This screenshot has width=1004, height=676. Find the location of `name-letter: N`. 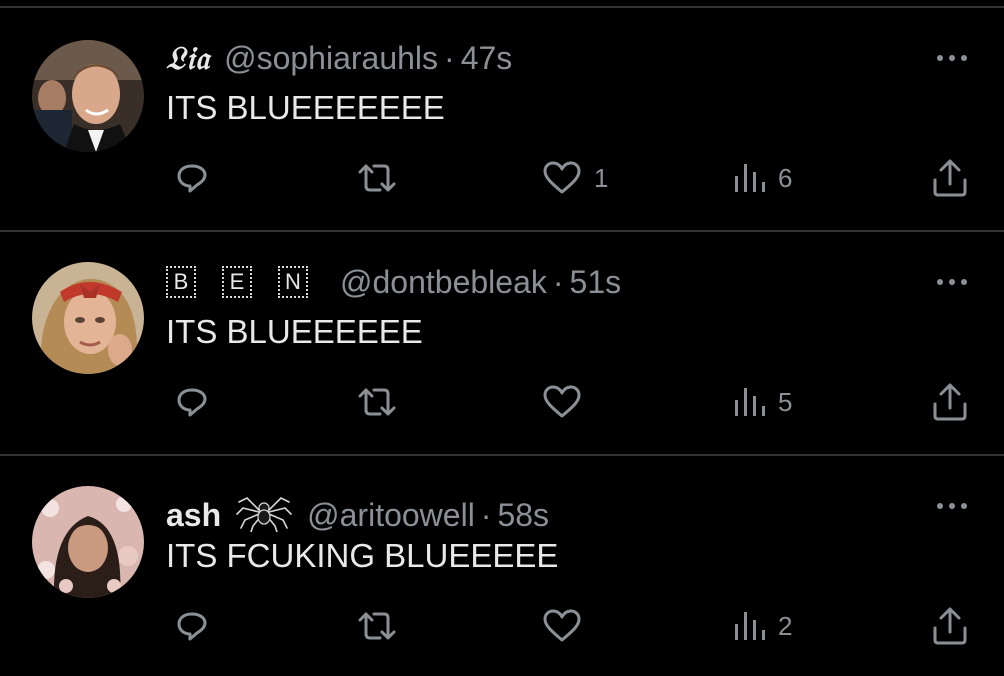

name-letter: N is located at coordinates (293, 282).